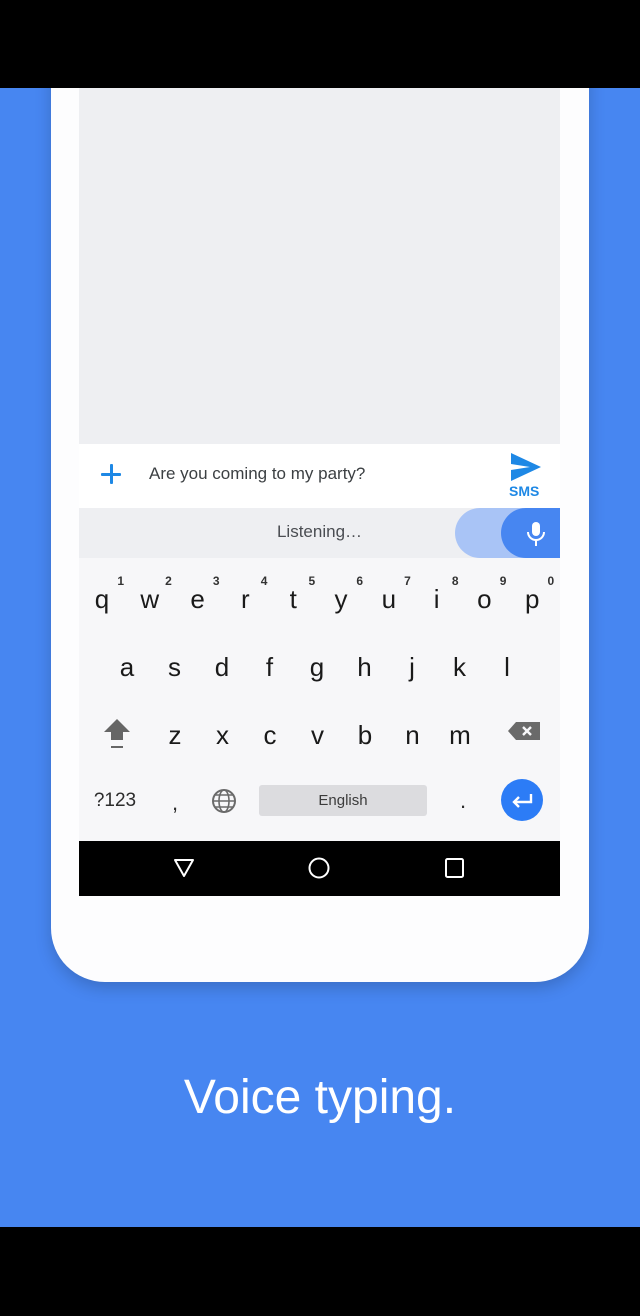  Describe the element at coordinates (463, 801) in the screenshot. I see `period-key: .` at that location.